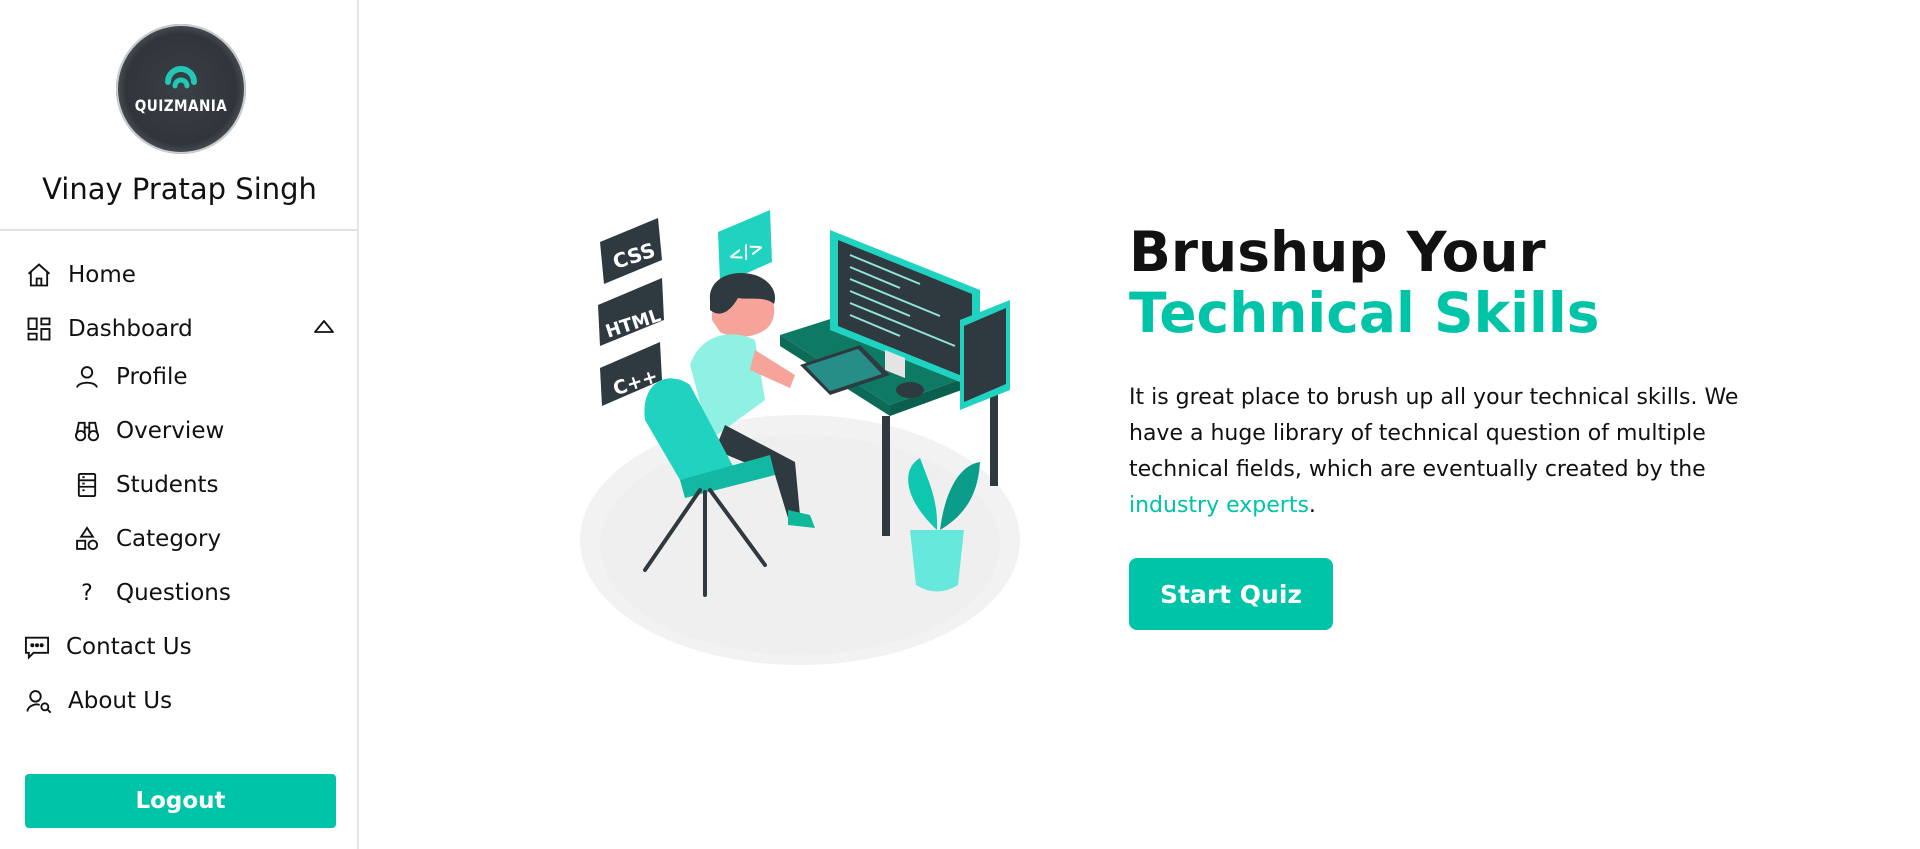 The height and width of the screenshot is (849, 1920). What do you see at coordinates (179, 230) in the screenshot?
I see `sidebar-divider` at bounding box center [179, 230].